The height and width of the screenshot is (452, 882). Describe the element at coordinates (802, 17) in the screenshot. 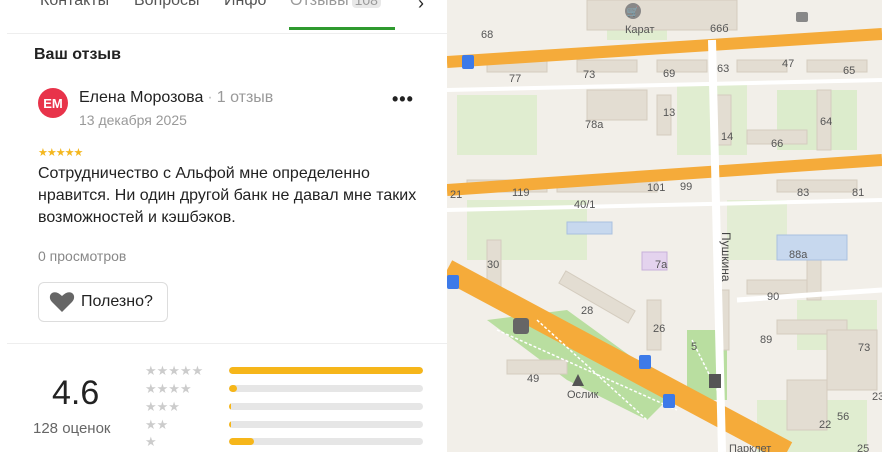

I see `shop-icon` at that location.